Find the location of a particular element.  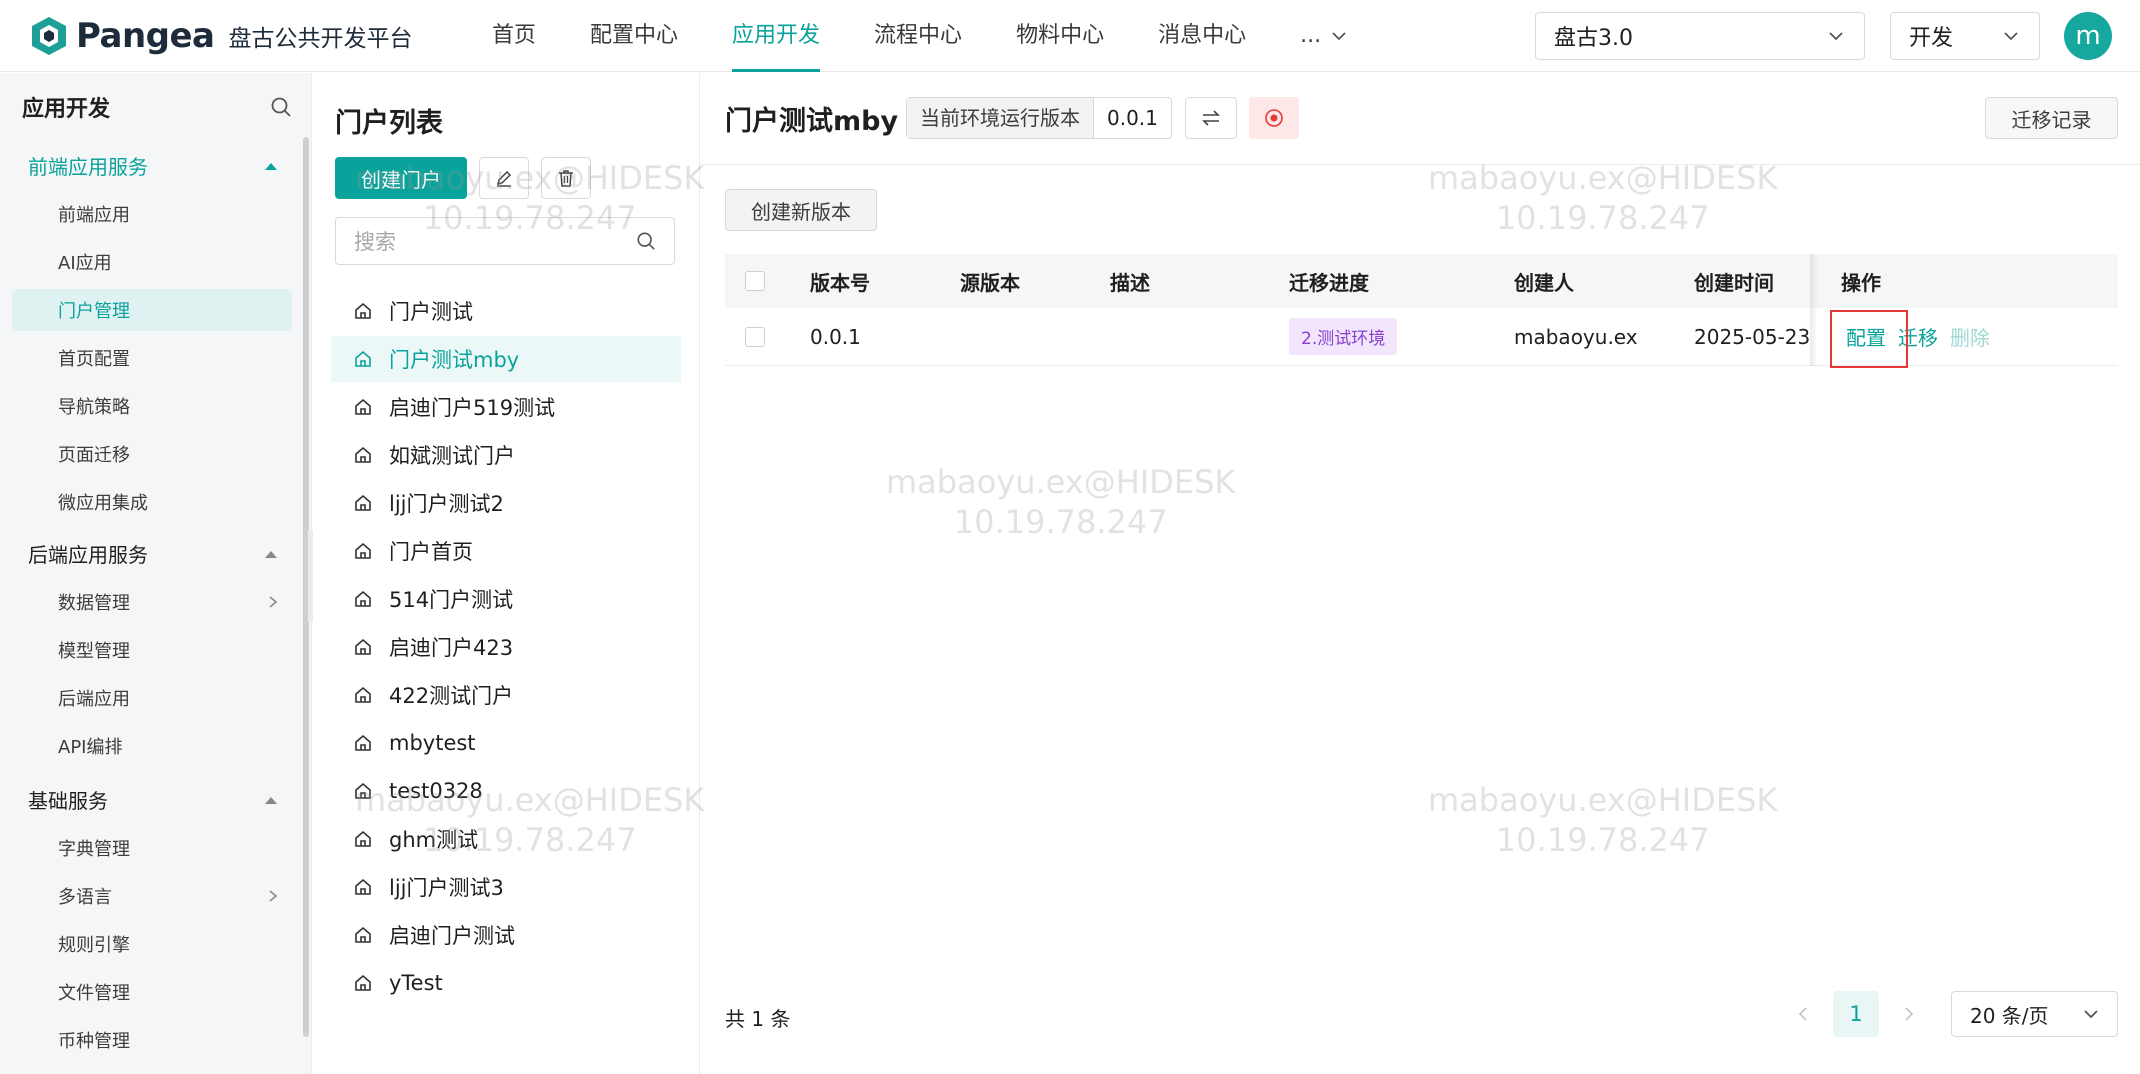

delete-portal-button is located at coordinates (566, 178).